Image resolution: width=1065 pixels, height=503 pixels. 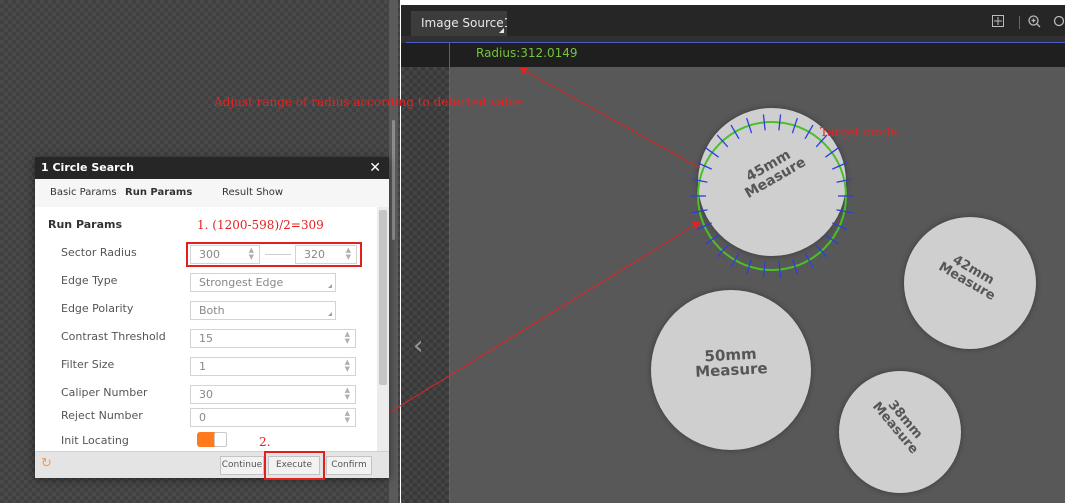 What do you see at coordinates (206, 394) in the screenshot?
I see `caliper-number-value: 30` at bounding box center [206, 394].